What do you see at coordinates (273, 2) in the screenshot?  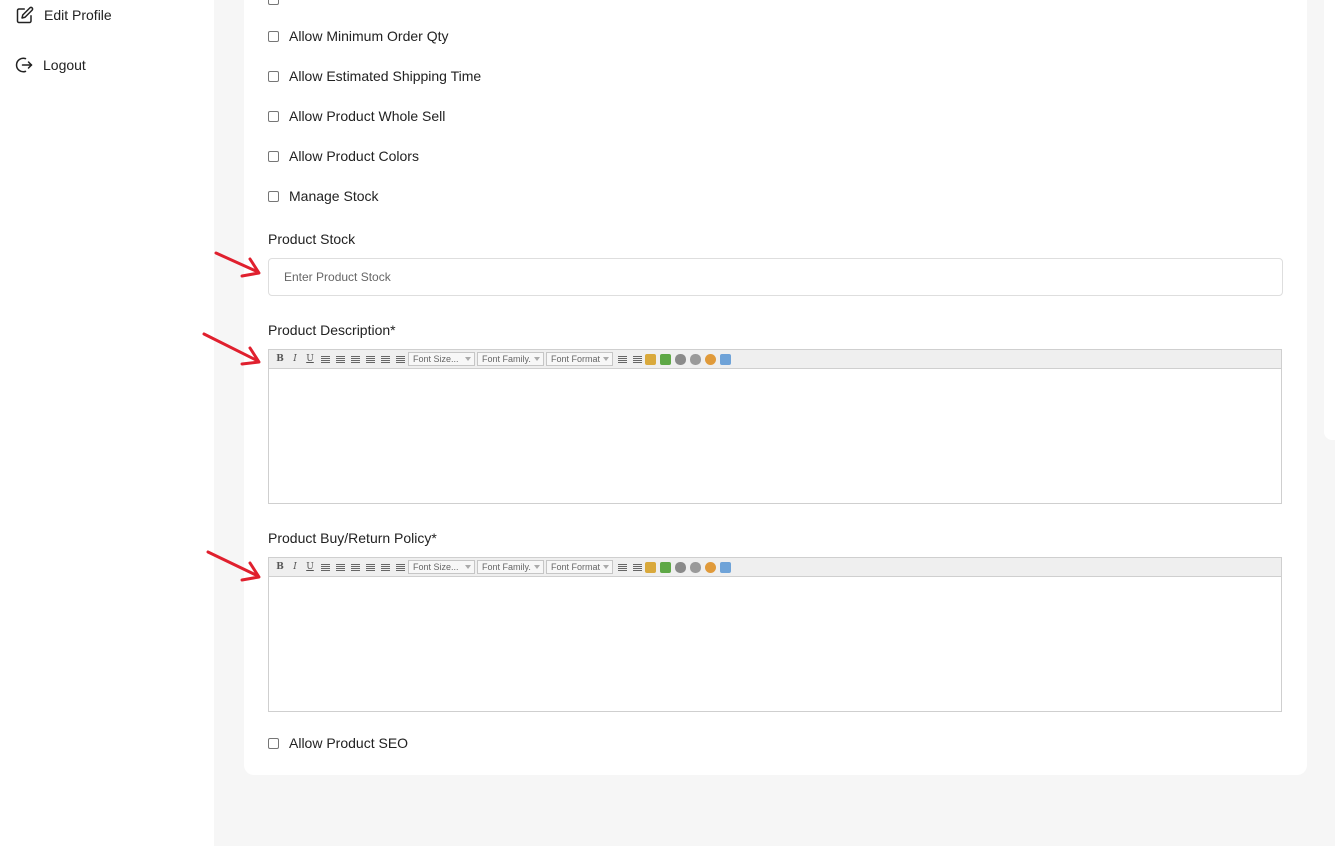 I see `checkbox-clipped` at bounding box center [273, 2].